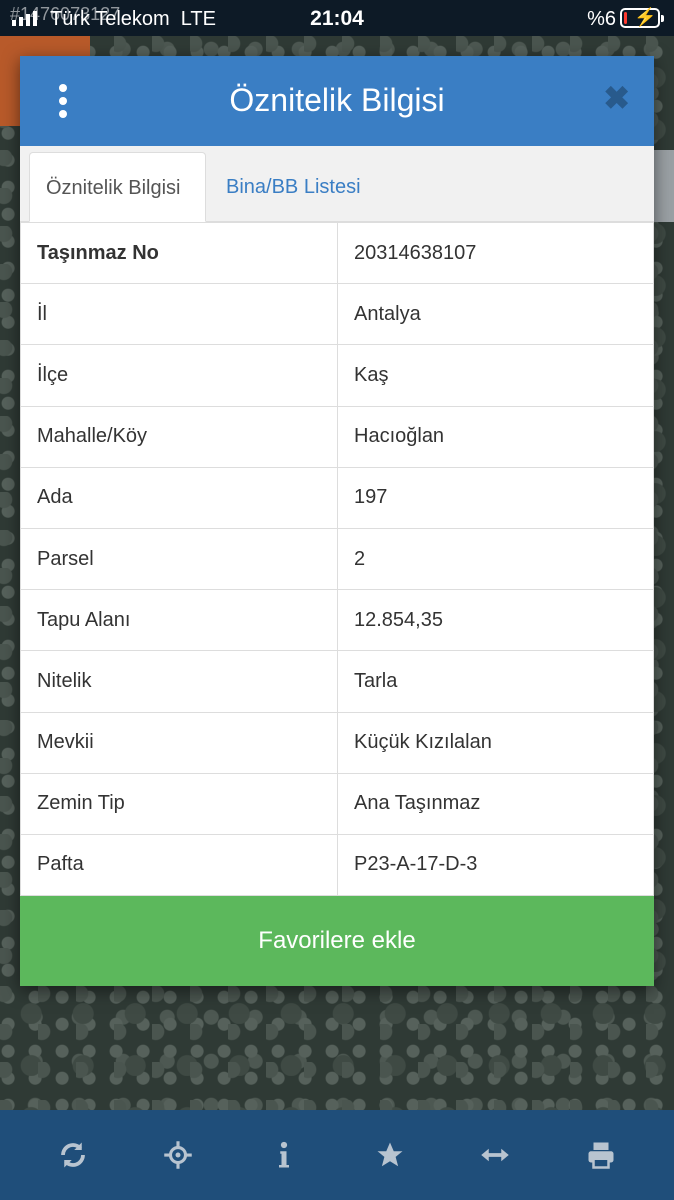  Describe the element at coordinates (179, 375) in the screenshot. I see `row-key: İlçe` at that location.